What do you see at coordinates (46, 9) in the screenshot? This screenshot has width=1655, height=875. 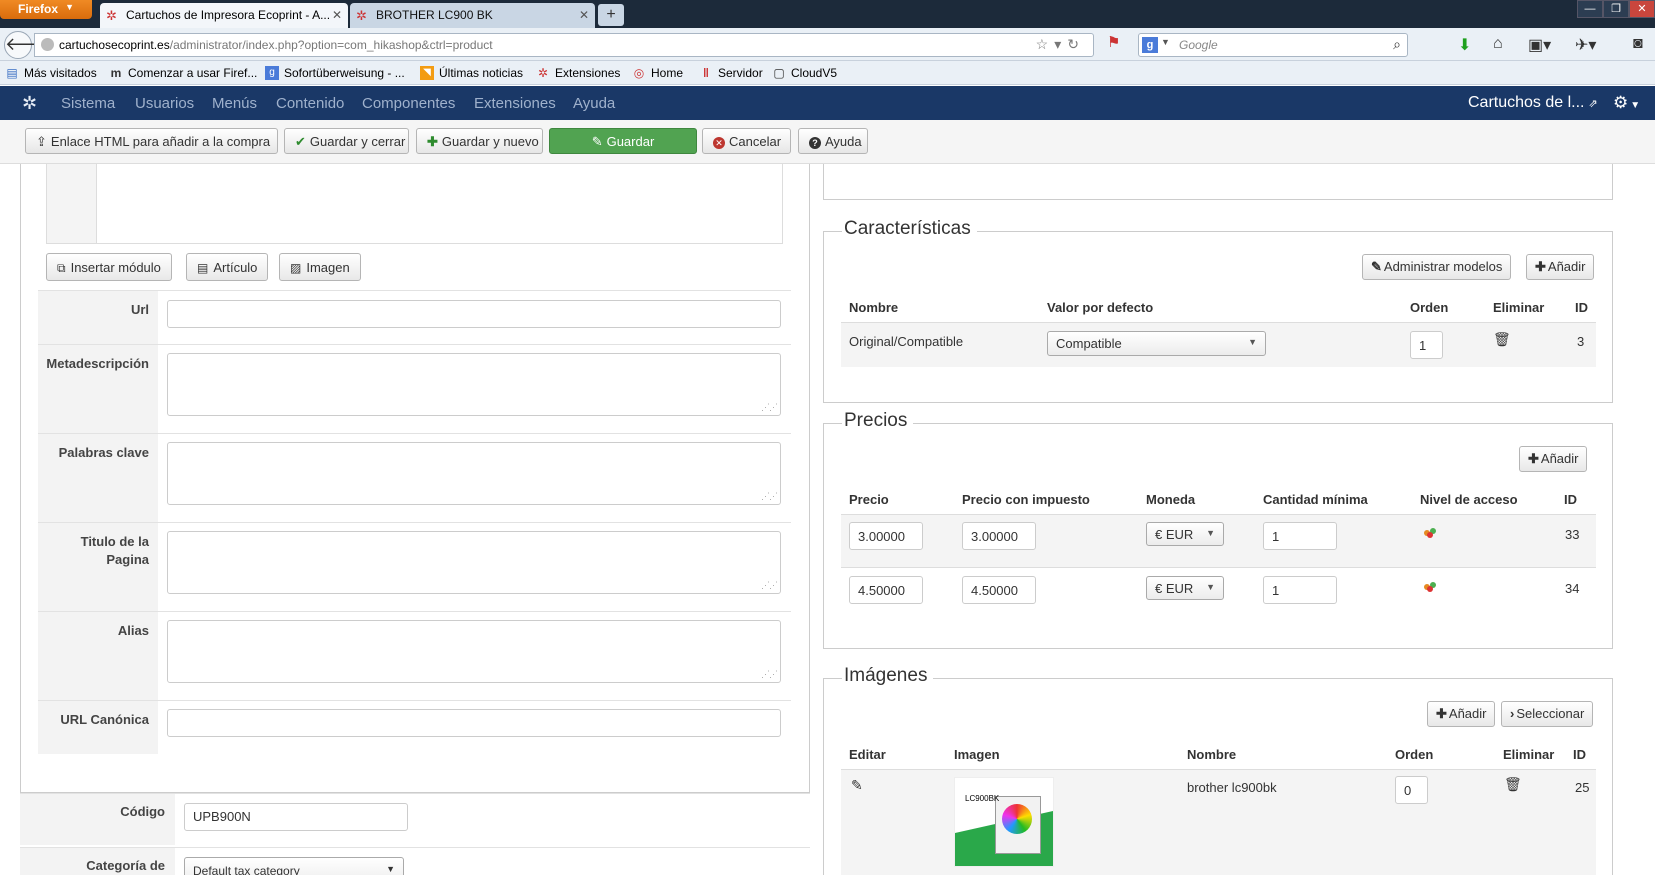 I see `firefox-menu-button: Firefox ▼` at bounding box center [46, 9].